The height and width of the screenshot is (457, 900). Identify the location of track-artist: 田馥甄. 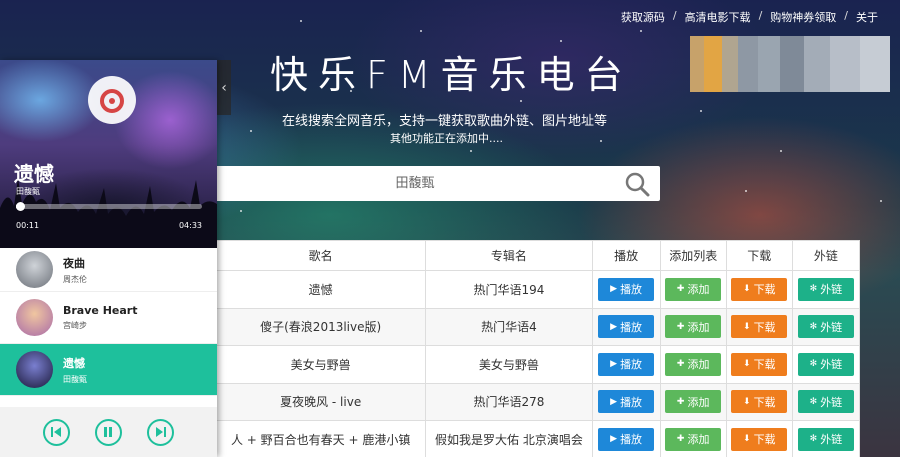
(75, 379).